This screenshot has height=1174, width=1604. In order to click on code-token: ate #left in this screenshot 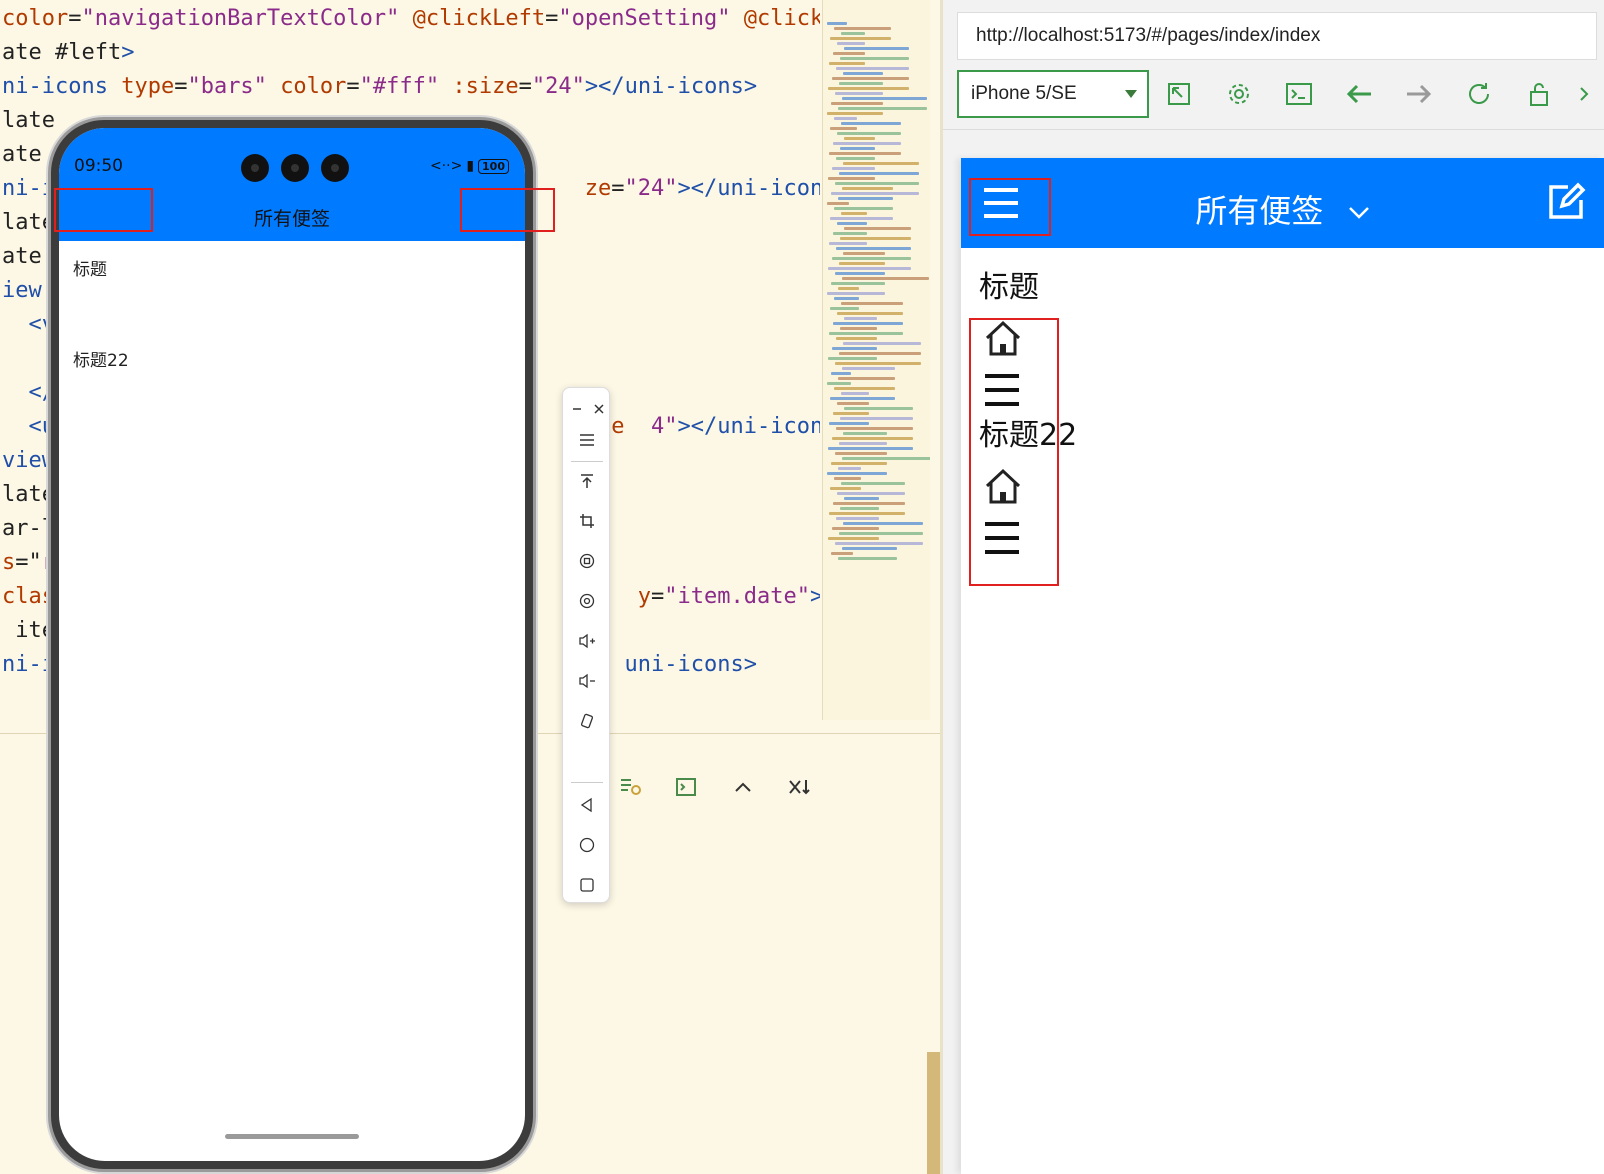, I will do `click(62, 52)`.